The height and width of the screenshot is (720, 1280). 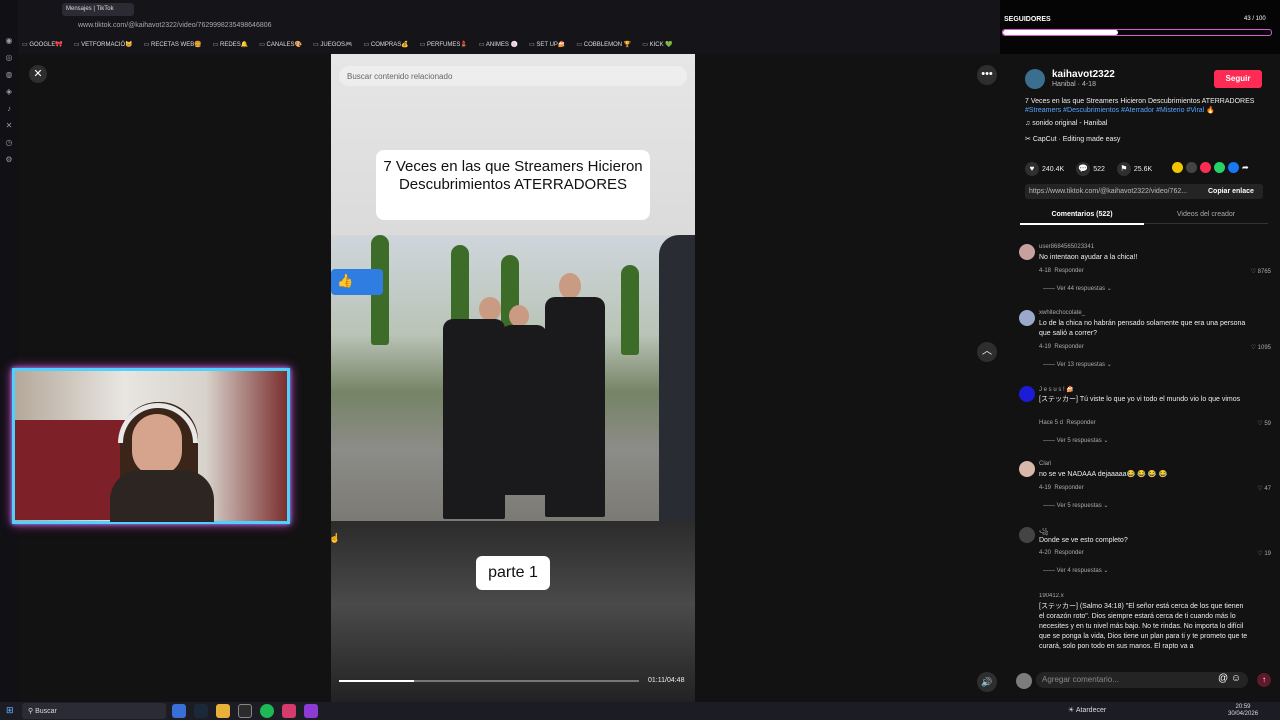 What do you see at coordinates (1177, 167) in the screenshot?
I see `share-friends-icon` at bounding box center [1177, 167].